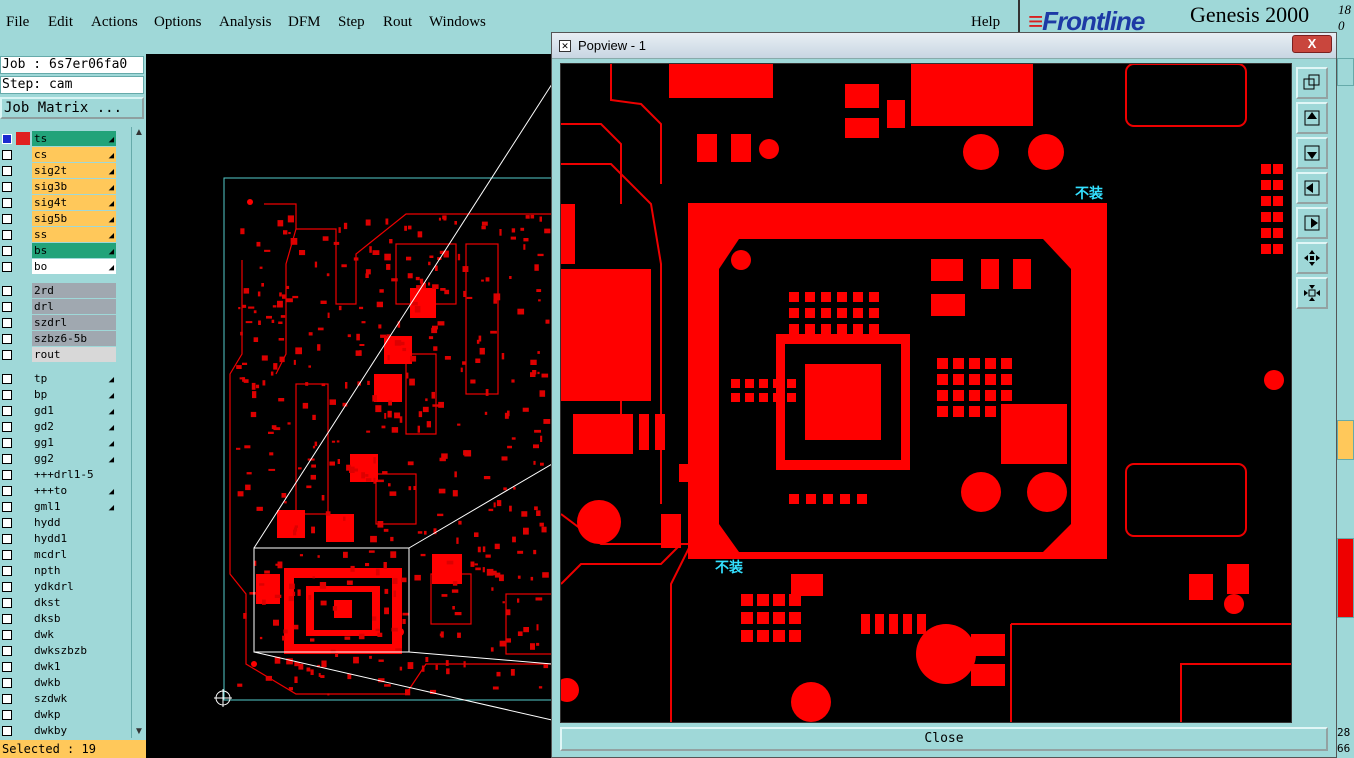  Describe the element at coordinates (58, 139) in the screenshot. I see `layer-row-ts: ts ◢` at that location.